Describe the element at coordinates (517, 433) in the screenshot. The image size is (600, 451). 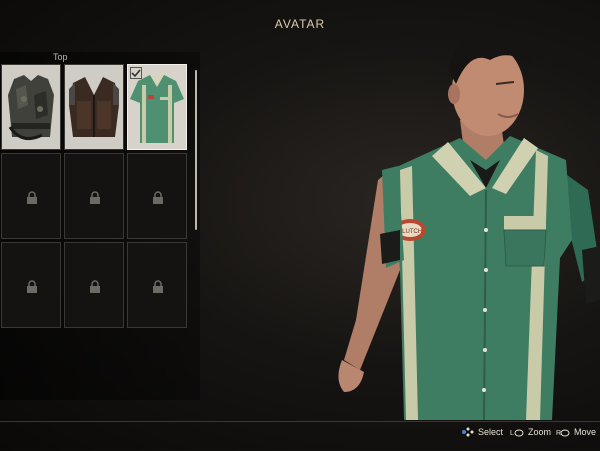
I see `left-stick-icon: L` at that location.